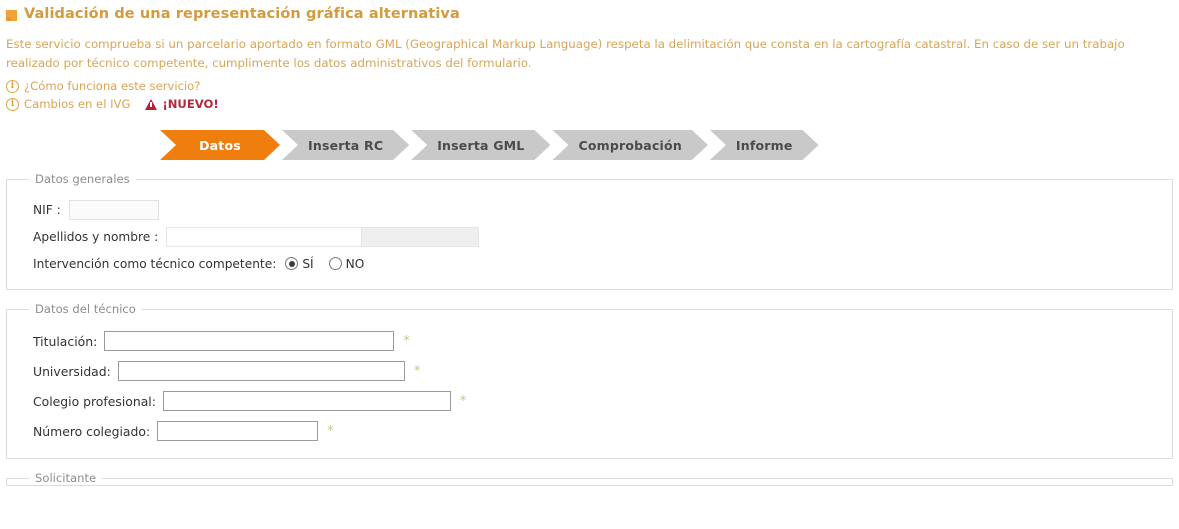 The image size is (1179, 529). What do you see at coordinates (92, 431) in the screenshot?
I see `numero-colegiado-label: Número colegiado:` at bounding box center [92, 431].